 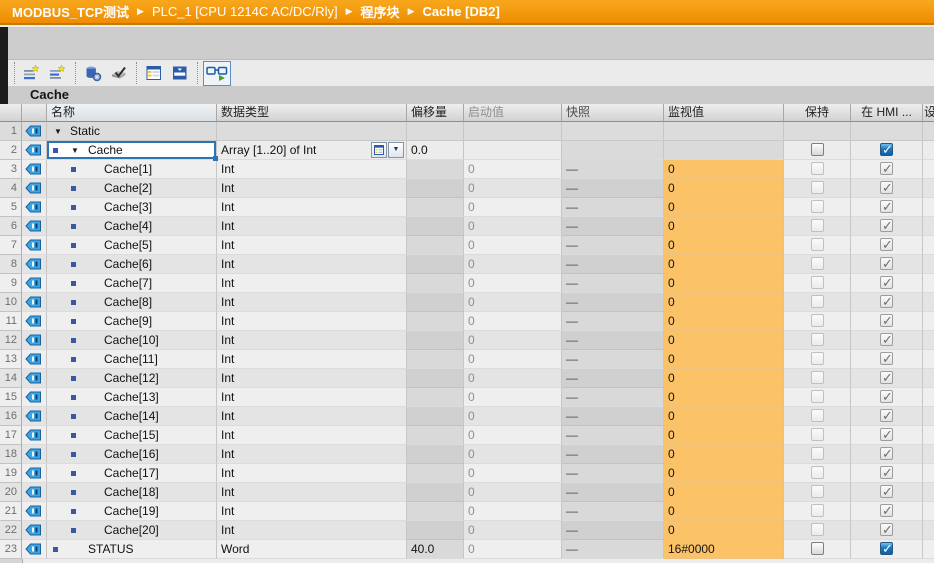 What do you see at coordinates (11, 207) in the screenshot?
I see `row-number: 5` at bounding box center [11, 207].